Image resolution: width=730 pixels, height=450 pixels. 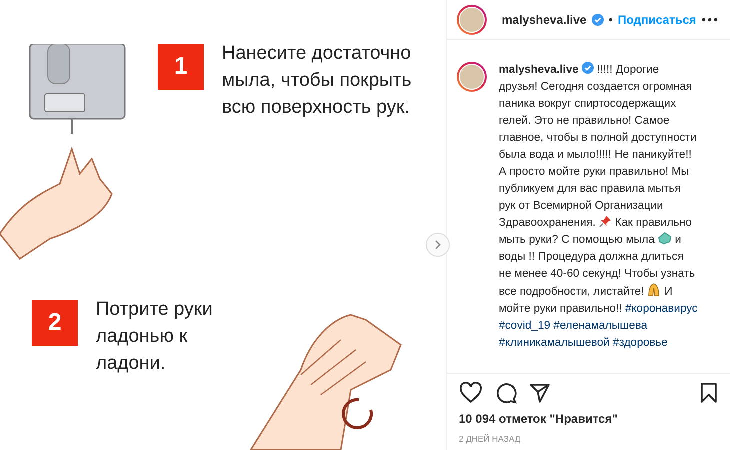 What do you see at coordinates (181, 67) in the screenshot?
I see `step-number: 1` at bounding box center [181, 67].